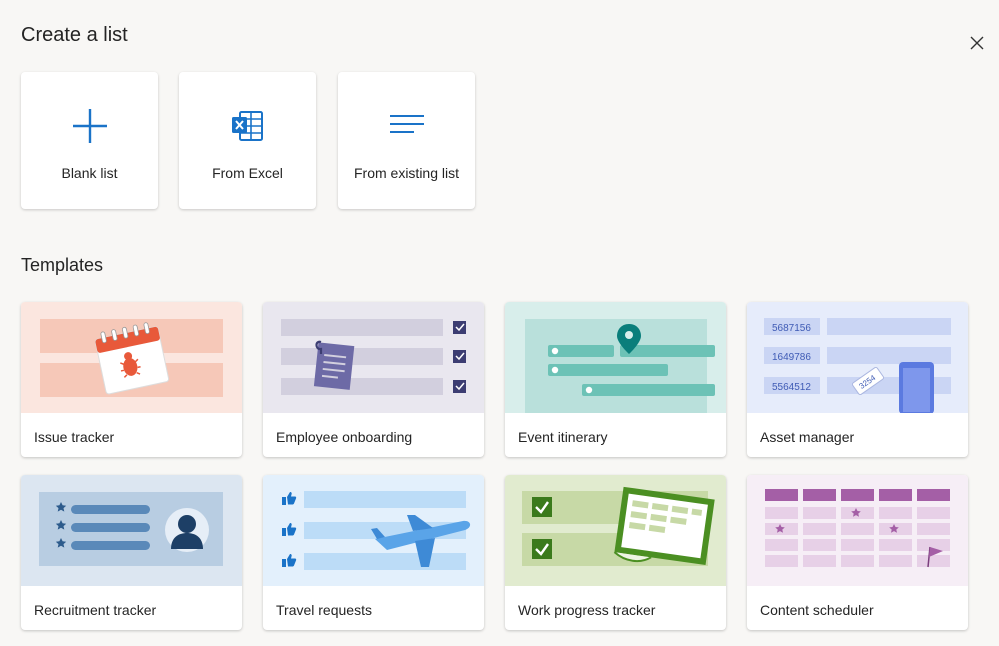 This screenshot has width=999, height=646. Describe the element at coordinates (817, 610) in the screenshot. I see `template-label: Content scheduler` at that location.